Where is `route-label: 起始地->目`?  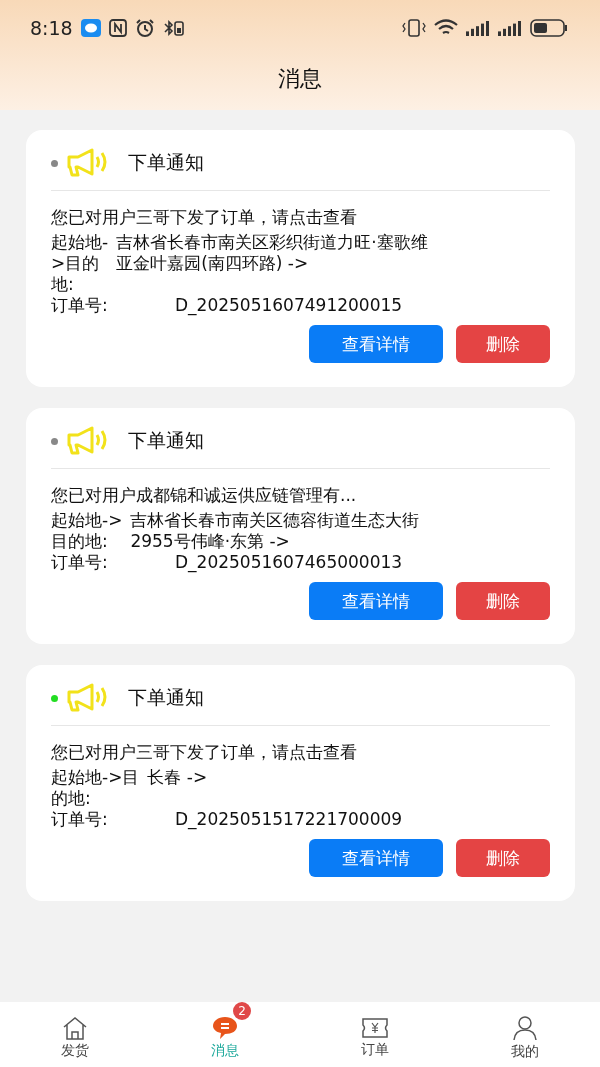
route-label: 起始地->目 is located at coordinates (95, 777).